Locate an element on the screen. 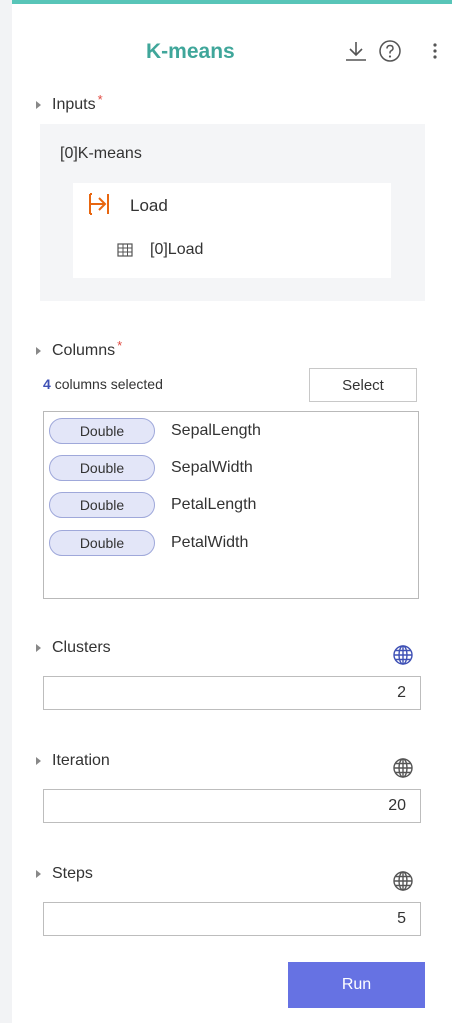 This screenshot has width=452, height=1023. load-source-card: Load [0]Load is located at coordinates (232, 230).